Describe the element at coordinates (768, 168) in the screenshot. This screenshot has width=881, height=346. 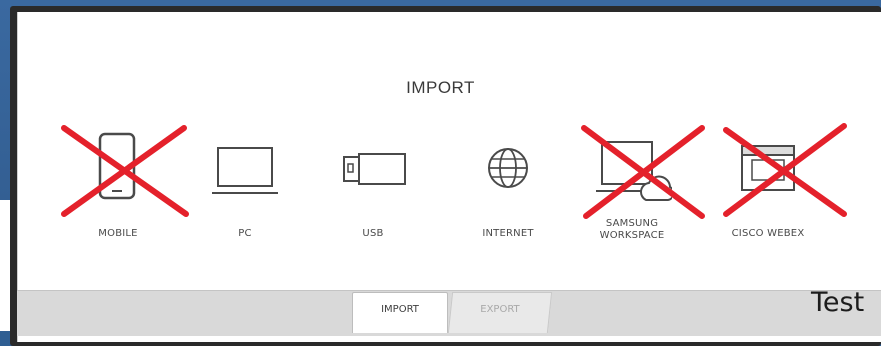
I see `webex-monitor-icon` at that location.